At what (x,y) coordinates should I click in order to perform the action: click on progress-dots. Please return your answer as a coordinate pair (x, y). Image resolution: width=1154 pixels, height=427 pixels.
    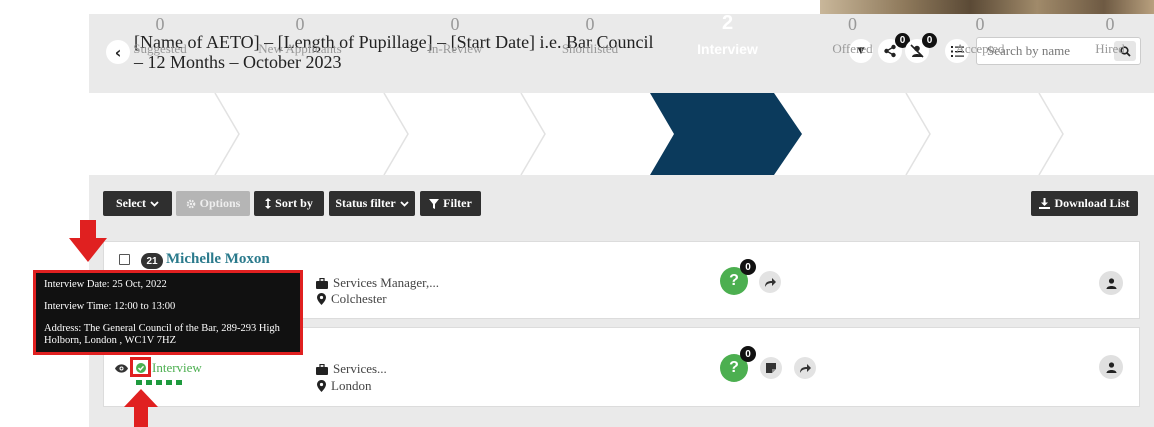
    Looking at the image, I should click on (159, 382).